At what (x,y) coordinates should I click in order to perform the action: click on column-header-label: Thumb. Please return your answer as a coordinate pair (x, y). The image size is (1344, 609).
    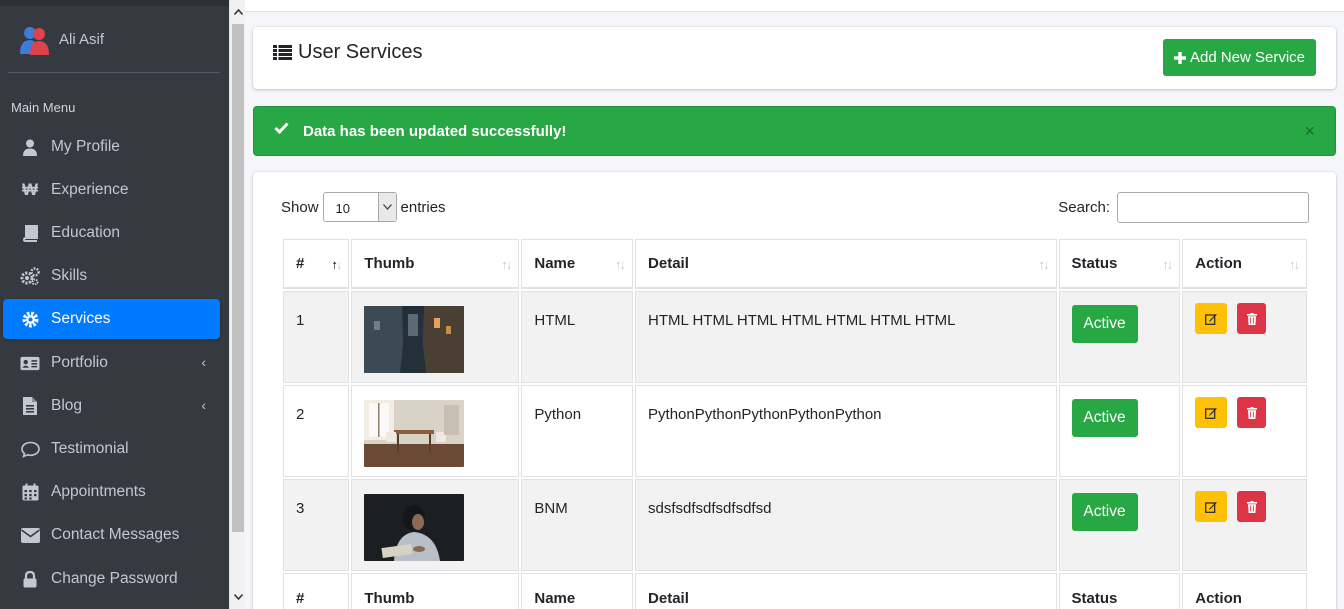
    Looking at the image, I should click on (389, 263).